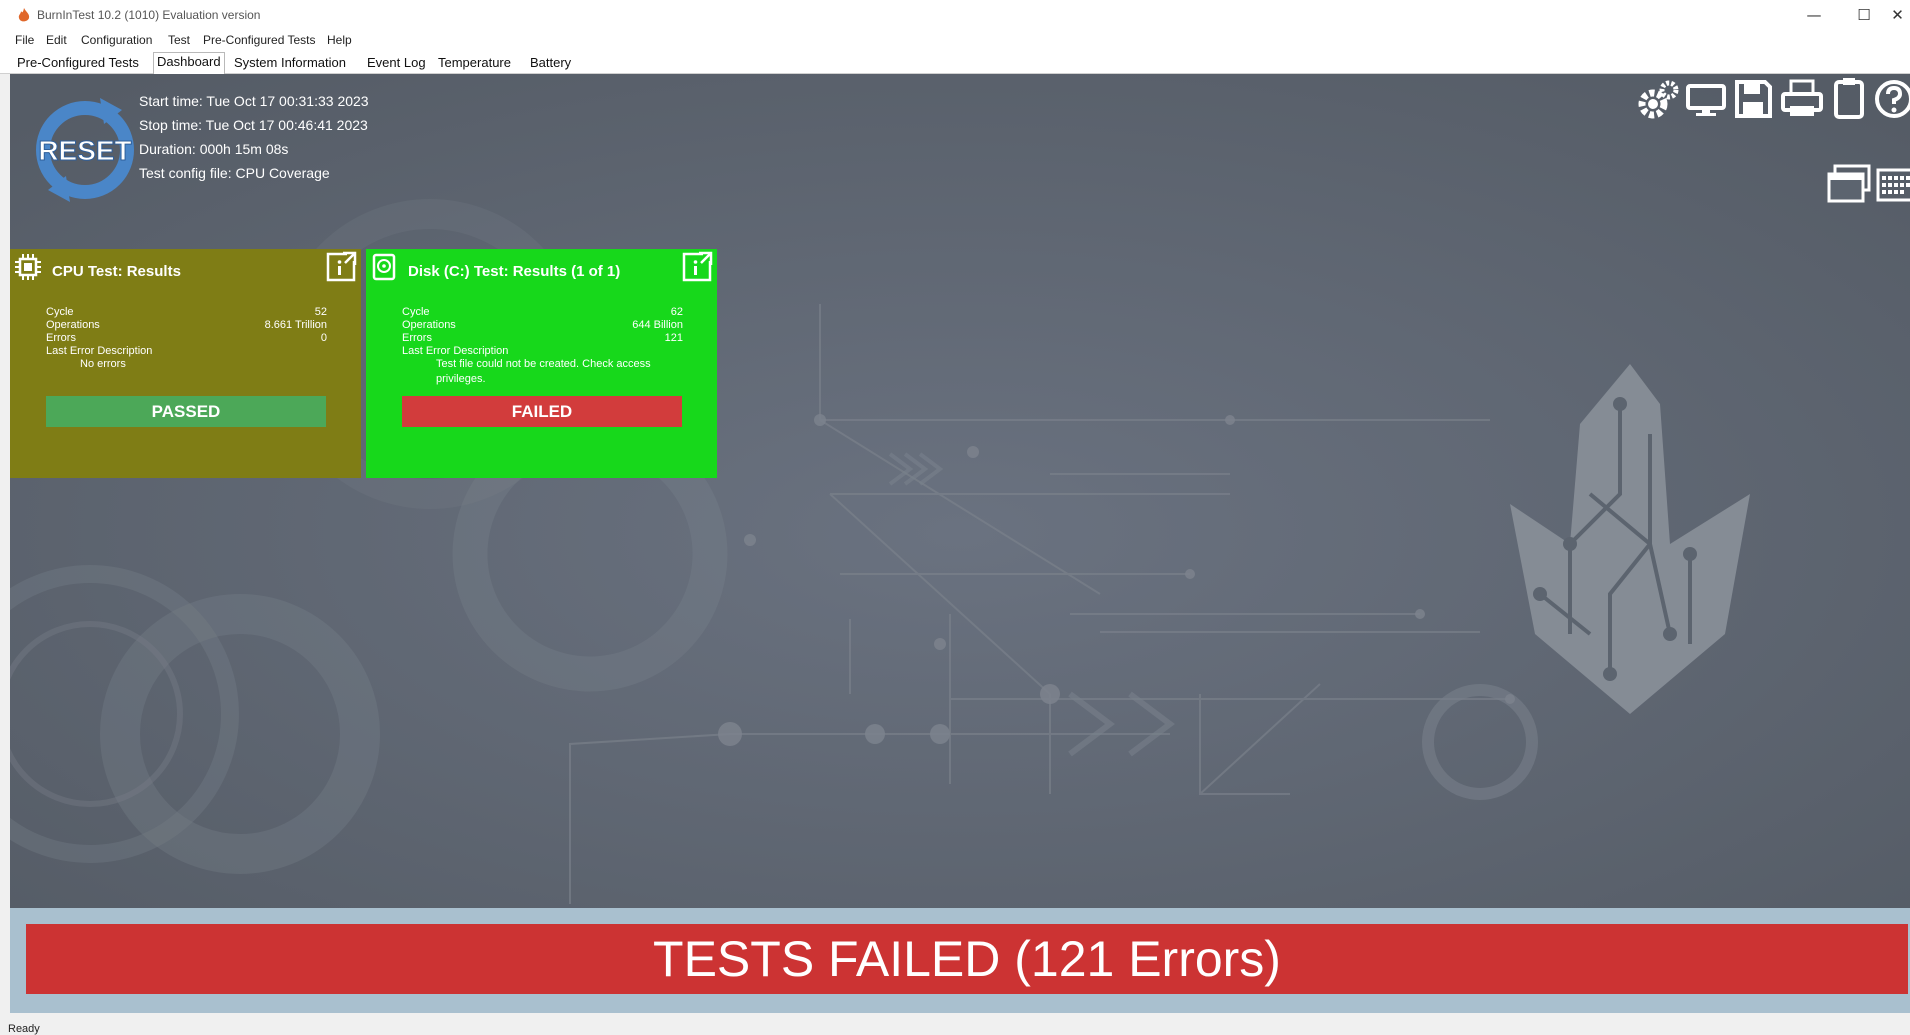 This screenshot has height=1035, width=1910. I want to click on hard-disk-icon, so click(384, 267).